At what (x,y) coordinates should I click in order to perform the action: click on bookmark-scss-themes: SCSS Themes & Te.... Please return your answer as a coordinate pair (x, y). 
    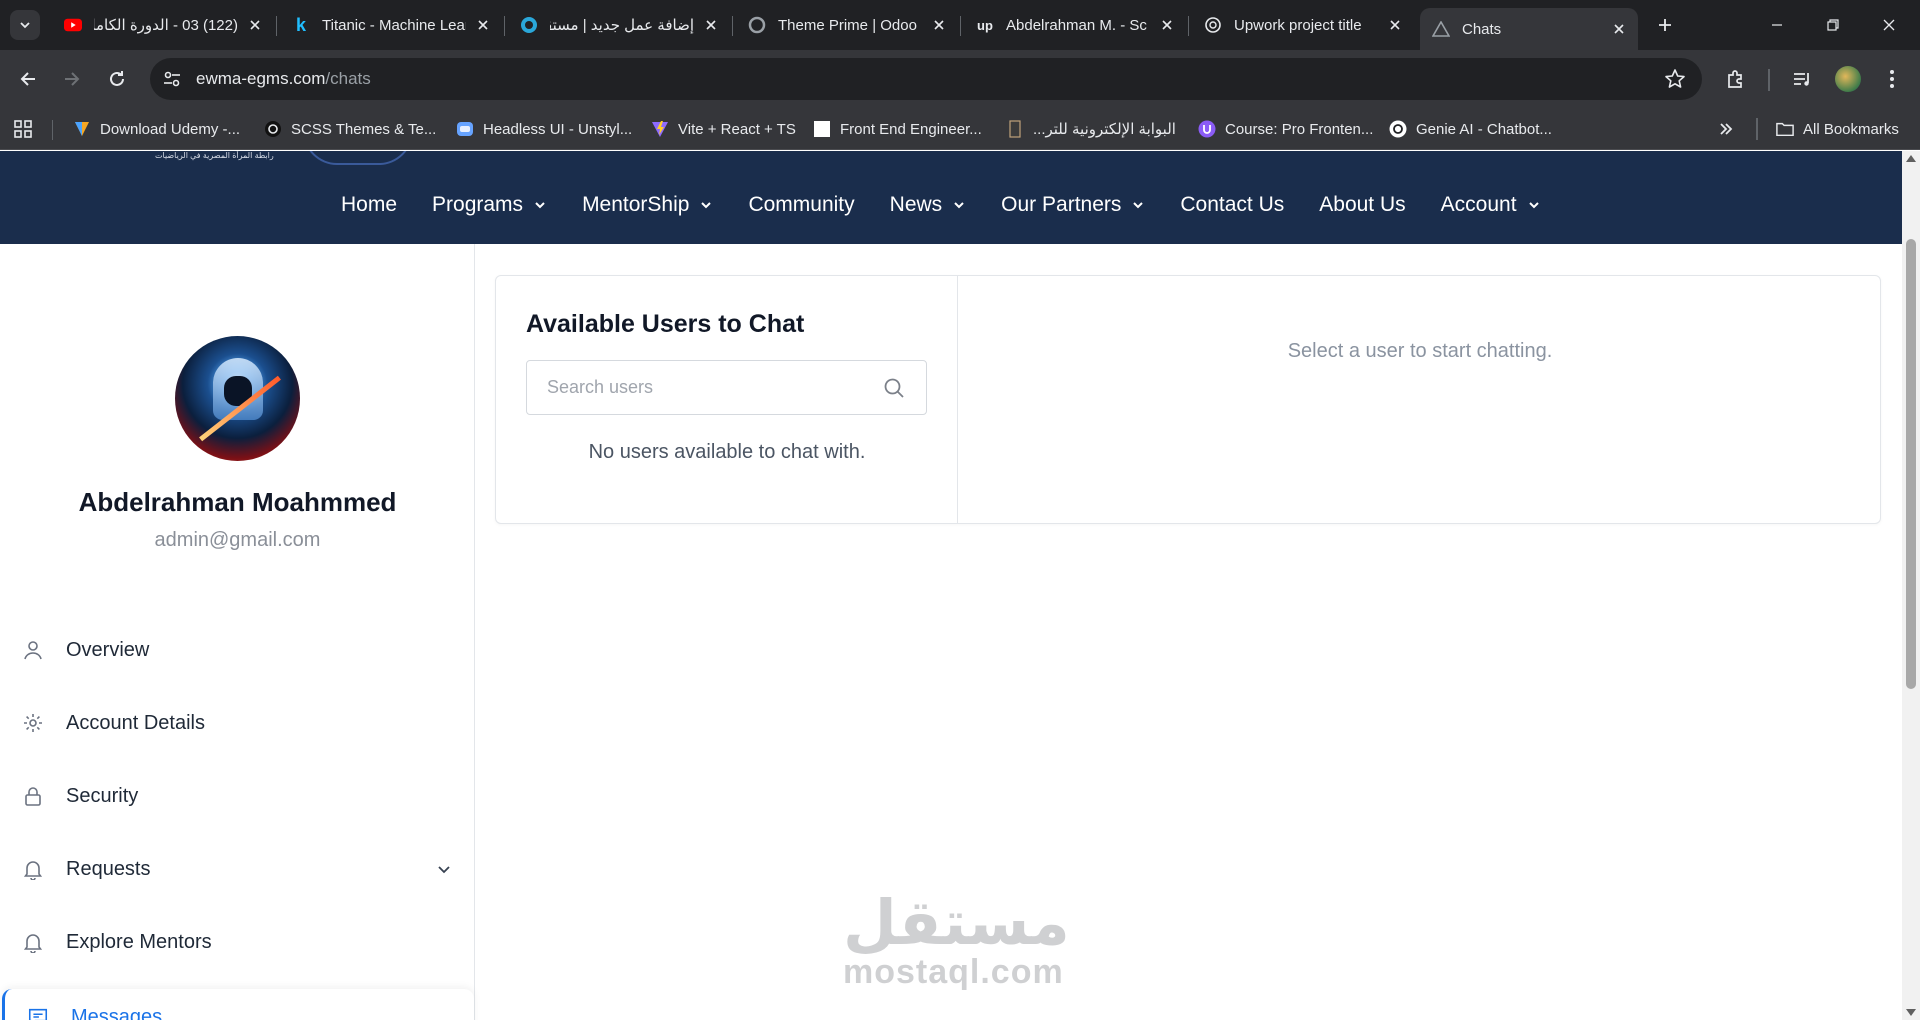
    Looking at the image, I should click on (350, 129).